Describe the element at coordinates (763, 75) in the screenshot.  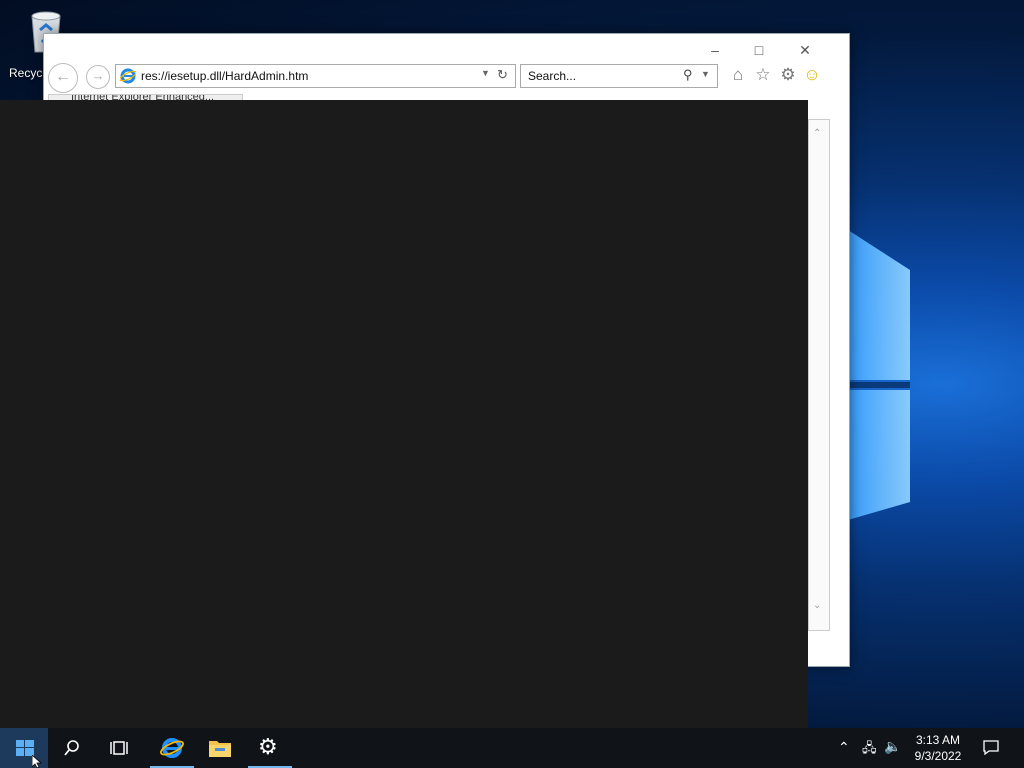
I see `favorites-star-icon: ☆` at that location.